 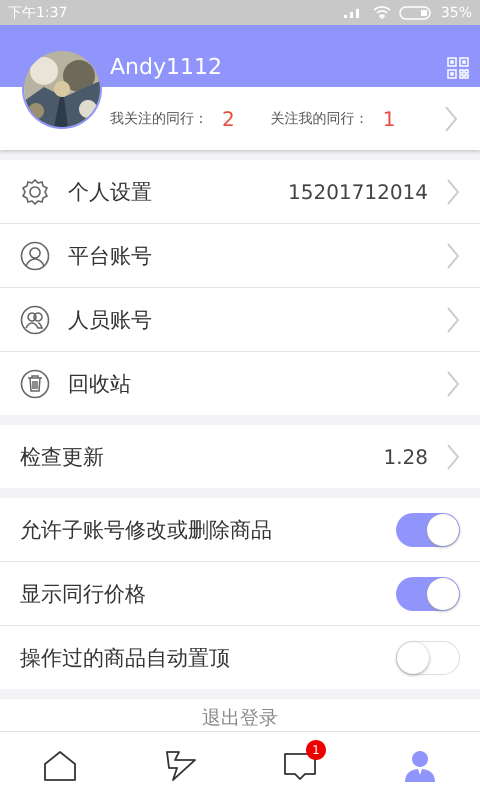 I want to click on update-item: 检查更新 1.28, so click(x=240, y=456).